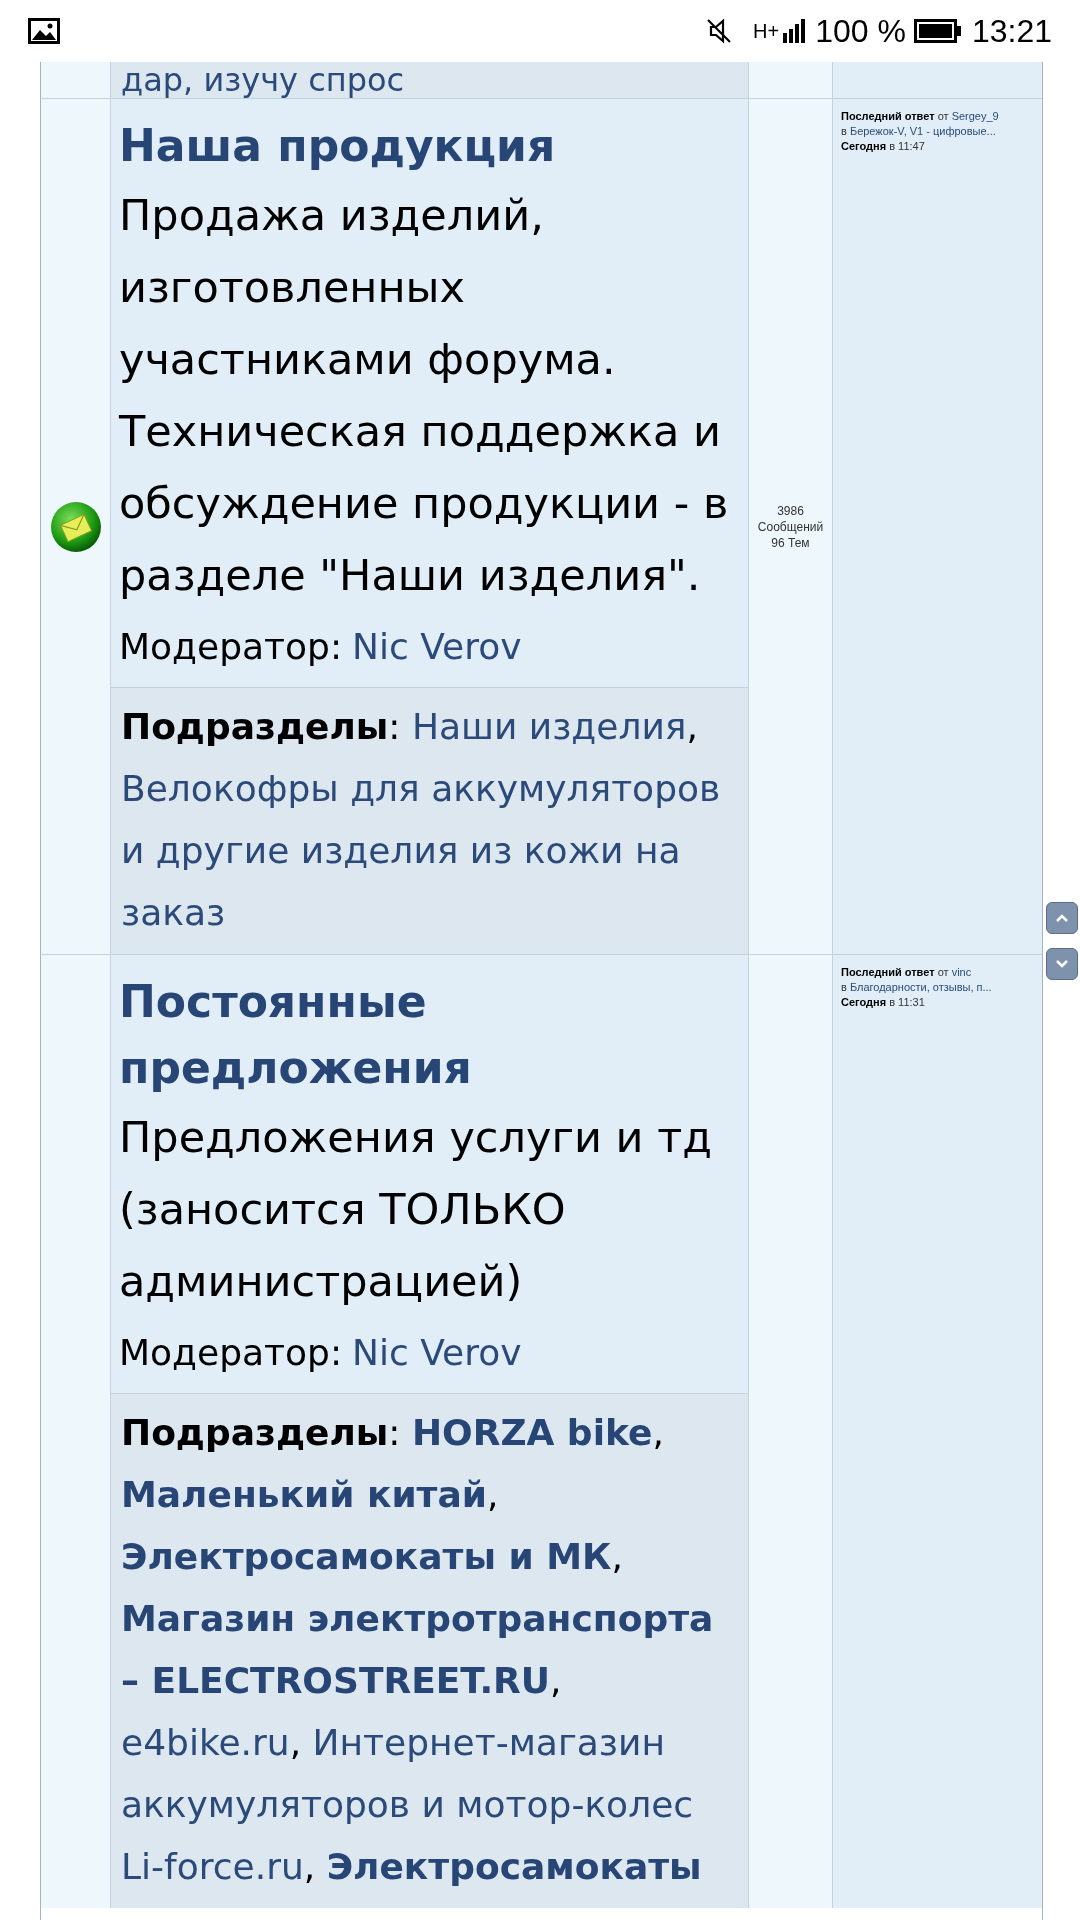  I want to click on battery-icon, so click(937, 31).